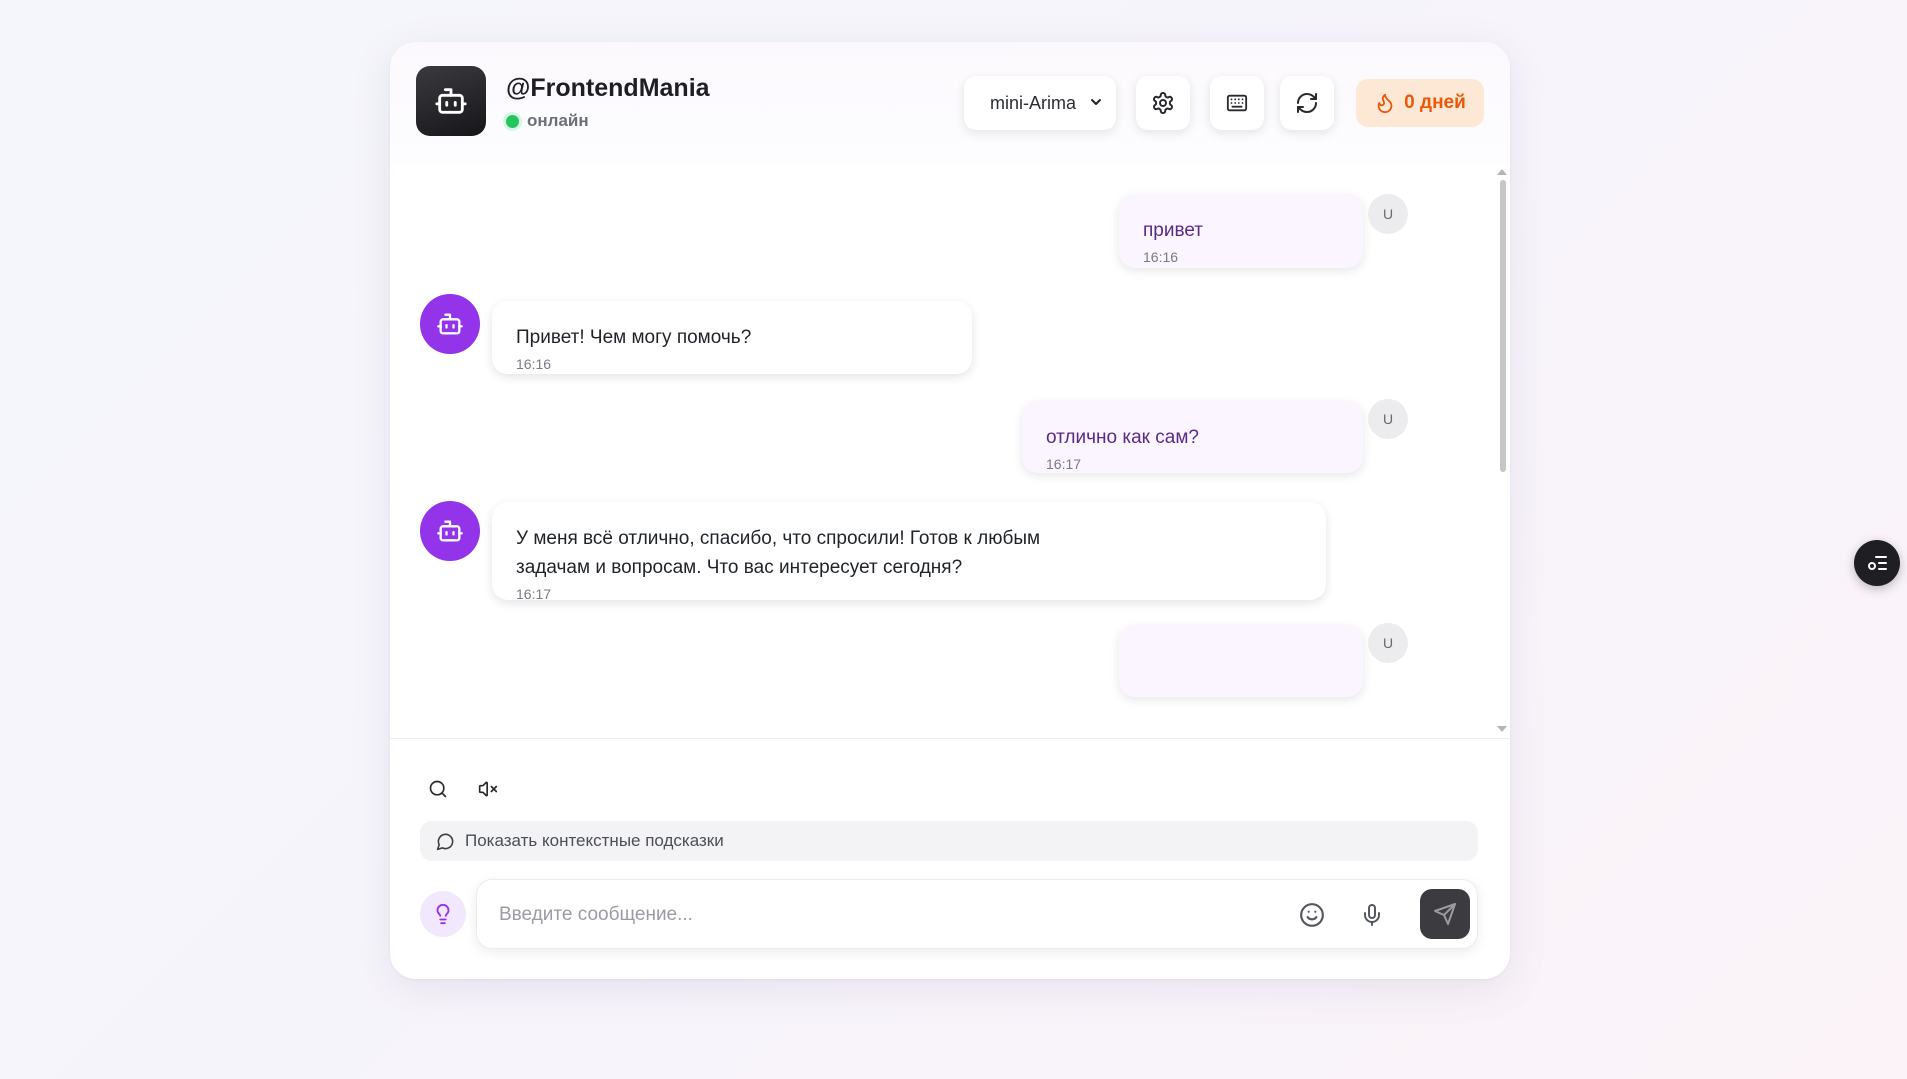 This screenshot has height=1079, width=1907. What do you see at coordinates (1503, 326) in the screenshot?
I see `scrollbar-thumb` at bounding box center [1503, 326].